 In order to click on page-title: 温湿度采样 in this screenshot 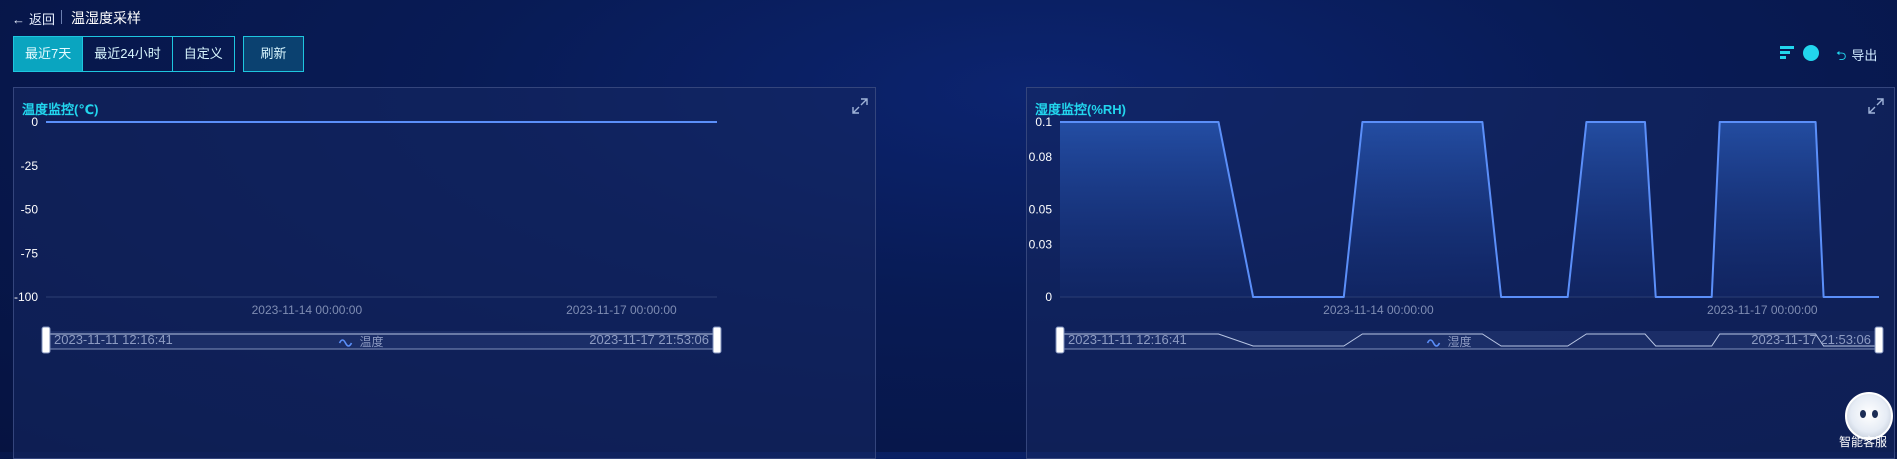, I will do `click(106, 18)`.